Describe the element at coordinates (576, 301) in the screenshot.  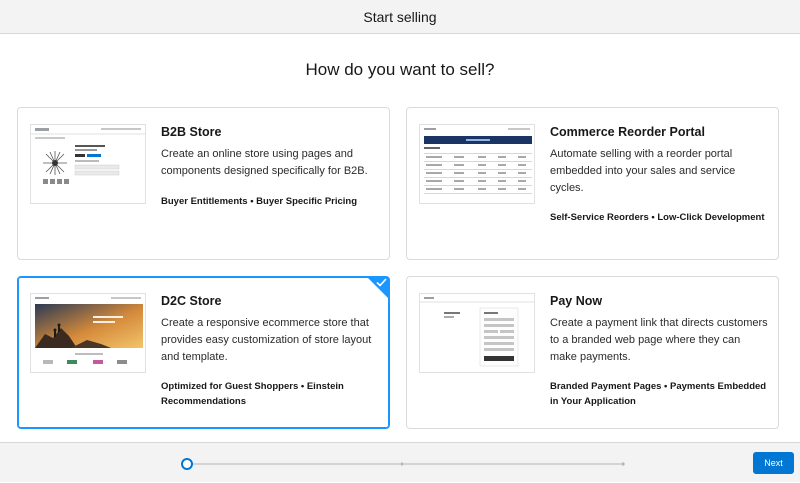
I see `card-title: Pay Now` at that location.